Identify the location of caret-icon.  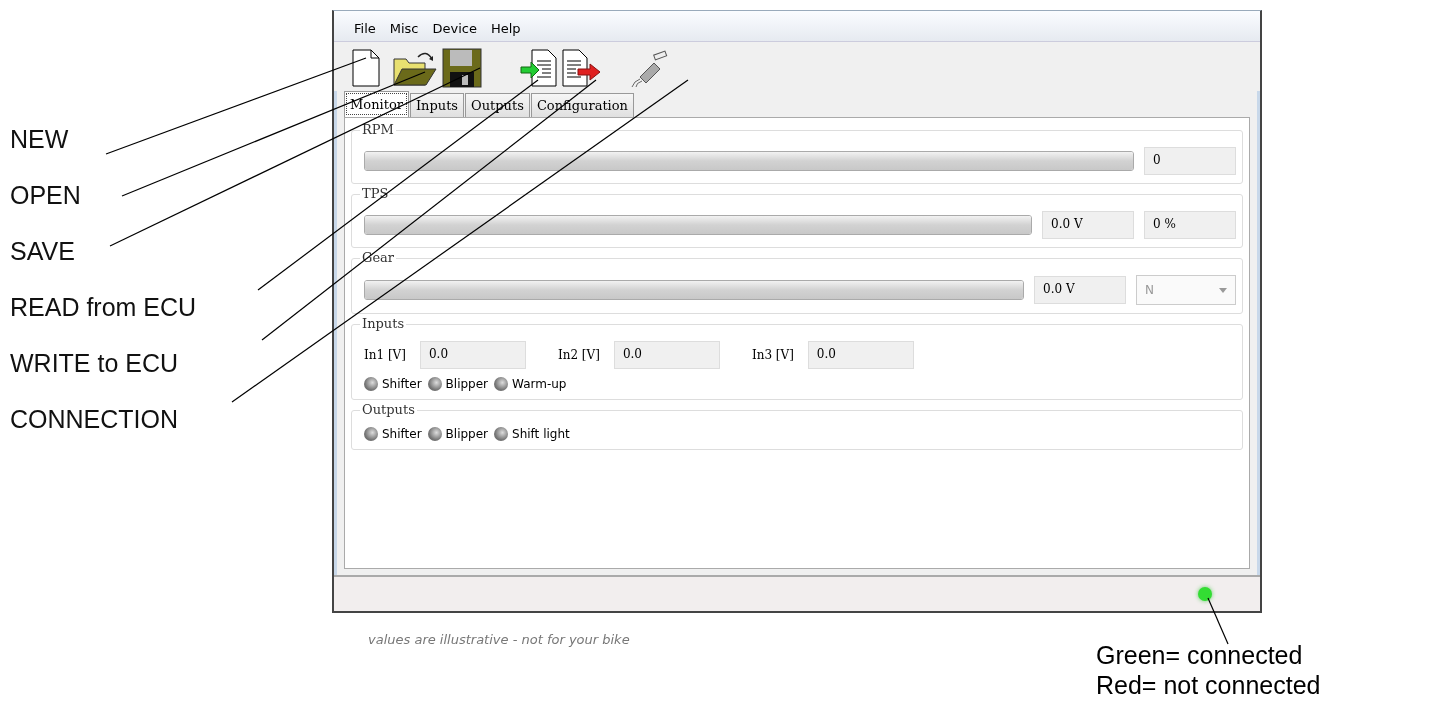
(1223, 290).